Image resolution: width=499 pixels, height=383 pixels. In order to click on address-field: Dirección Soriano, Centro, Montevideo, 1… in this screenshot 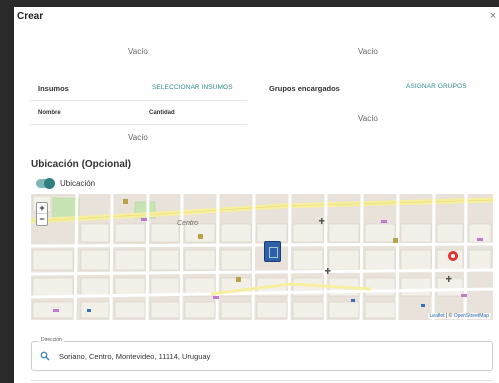, I will do `click(262, 354)`.